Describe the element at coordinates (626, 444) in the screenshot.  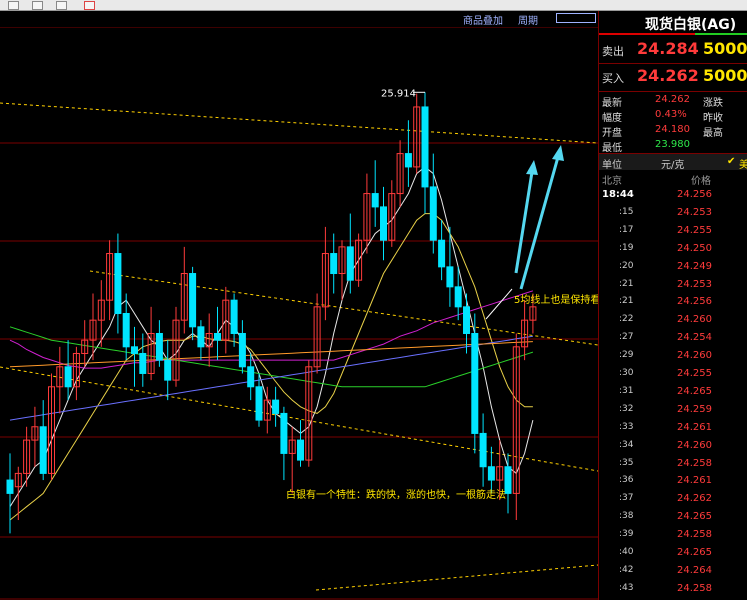
I see `tick-time: :34` at that location.